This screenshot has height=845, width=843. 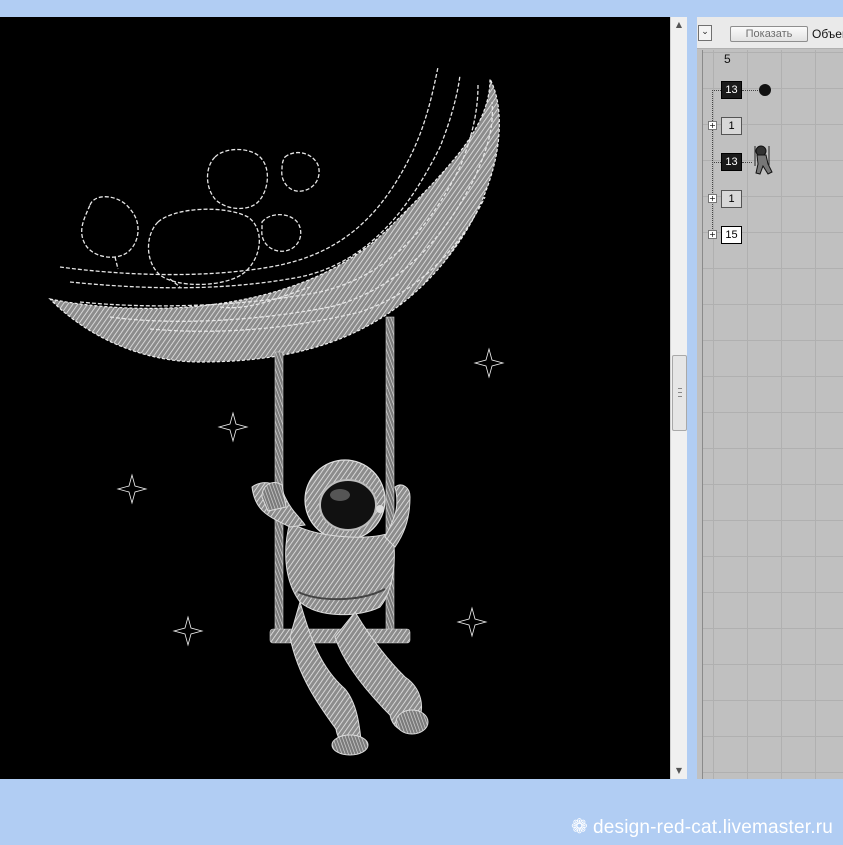 I want to click on scroll-down-arrow-icon: ▼, so click(x=679, y=771).